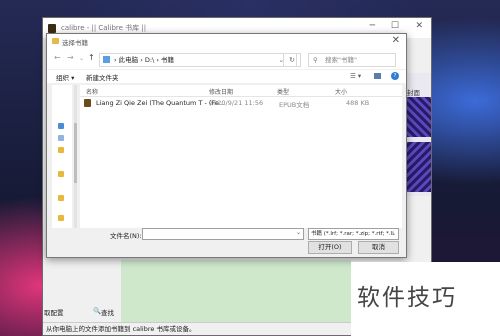 This screenshot has height=336, width=500. I want to click on dialog-close-icon: ✕, so click(396, 40).